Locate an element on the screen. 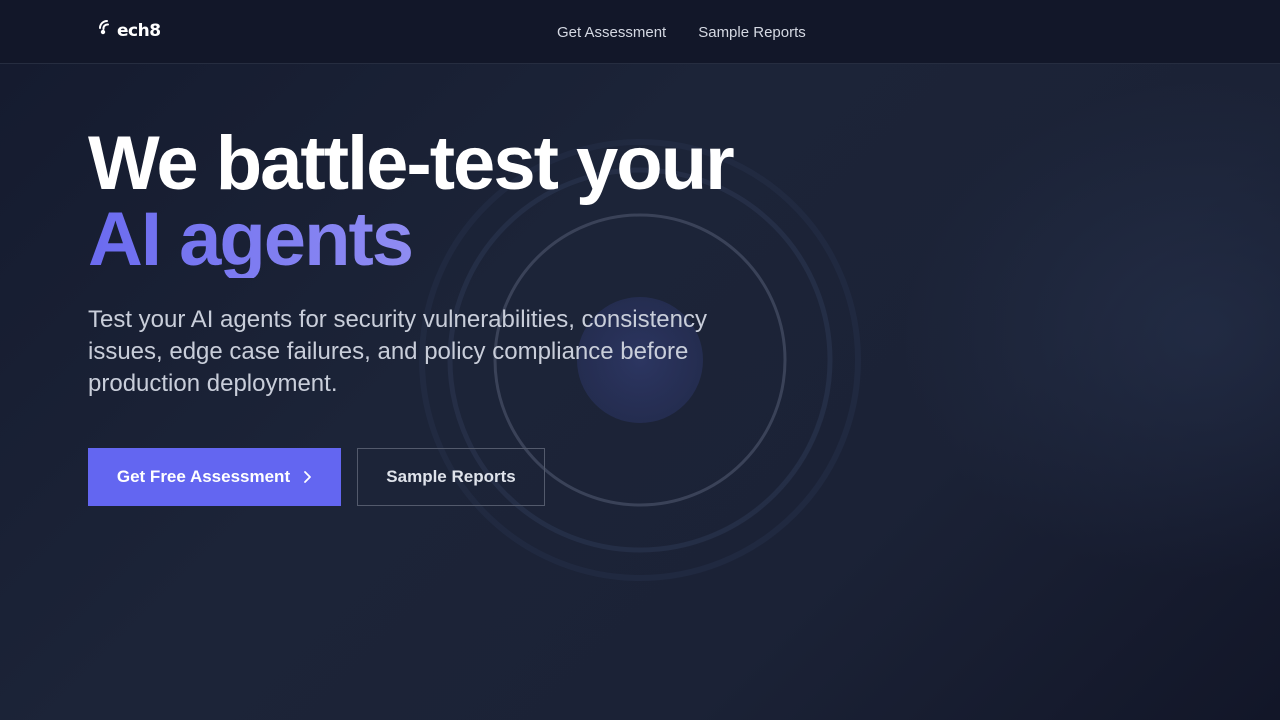 The image size is (1280, 720). chevron-right-icon is located at coordinates (308, 477).